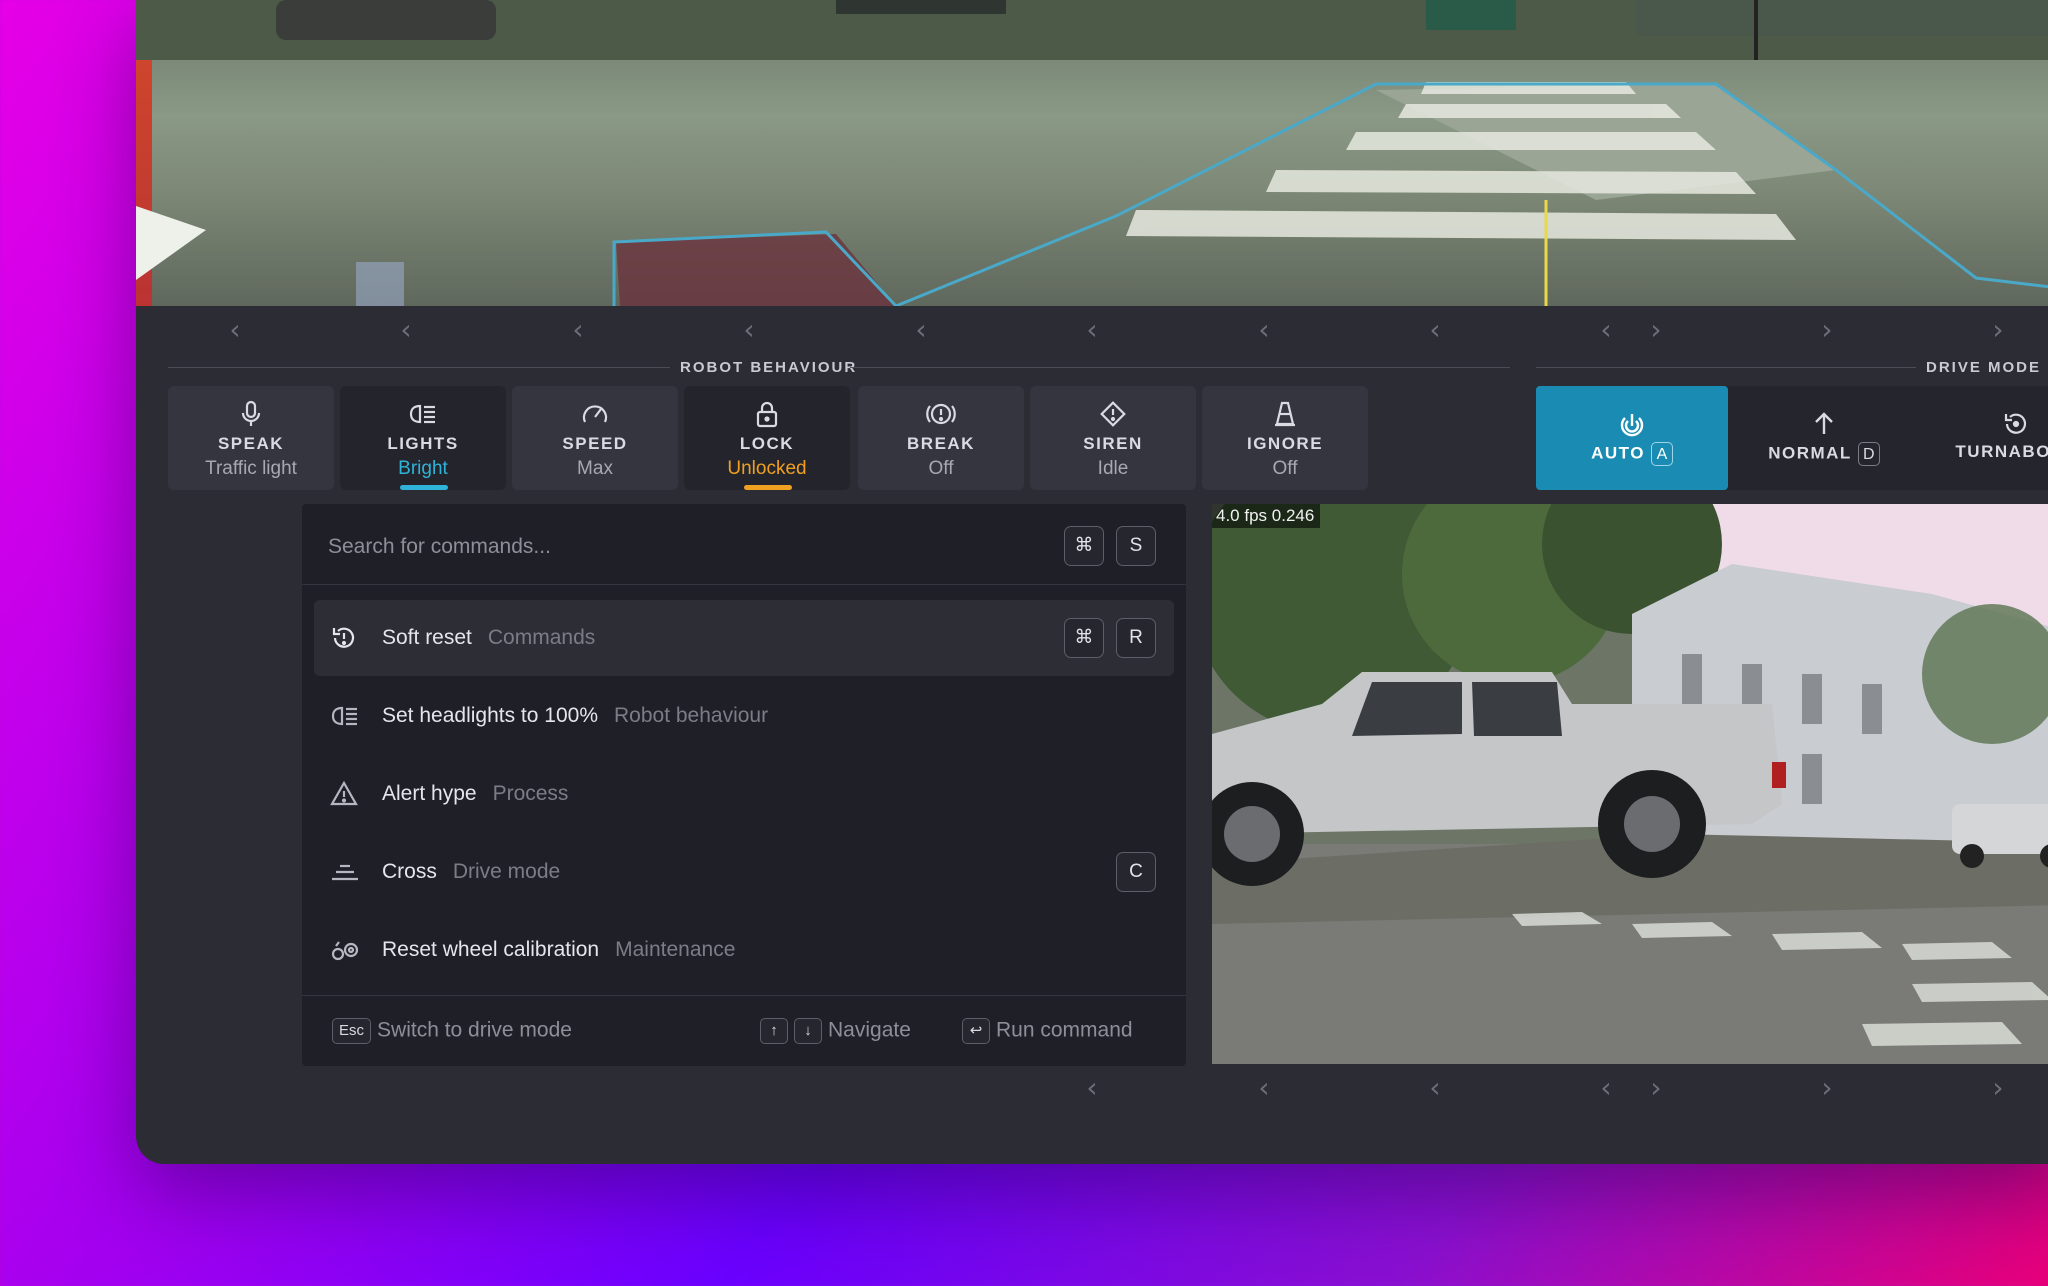 The height and width of the screenshot is (1286, 2048). I want to click on wheel-calibration-icon, so click(344, 950).